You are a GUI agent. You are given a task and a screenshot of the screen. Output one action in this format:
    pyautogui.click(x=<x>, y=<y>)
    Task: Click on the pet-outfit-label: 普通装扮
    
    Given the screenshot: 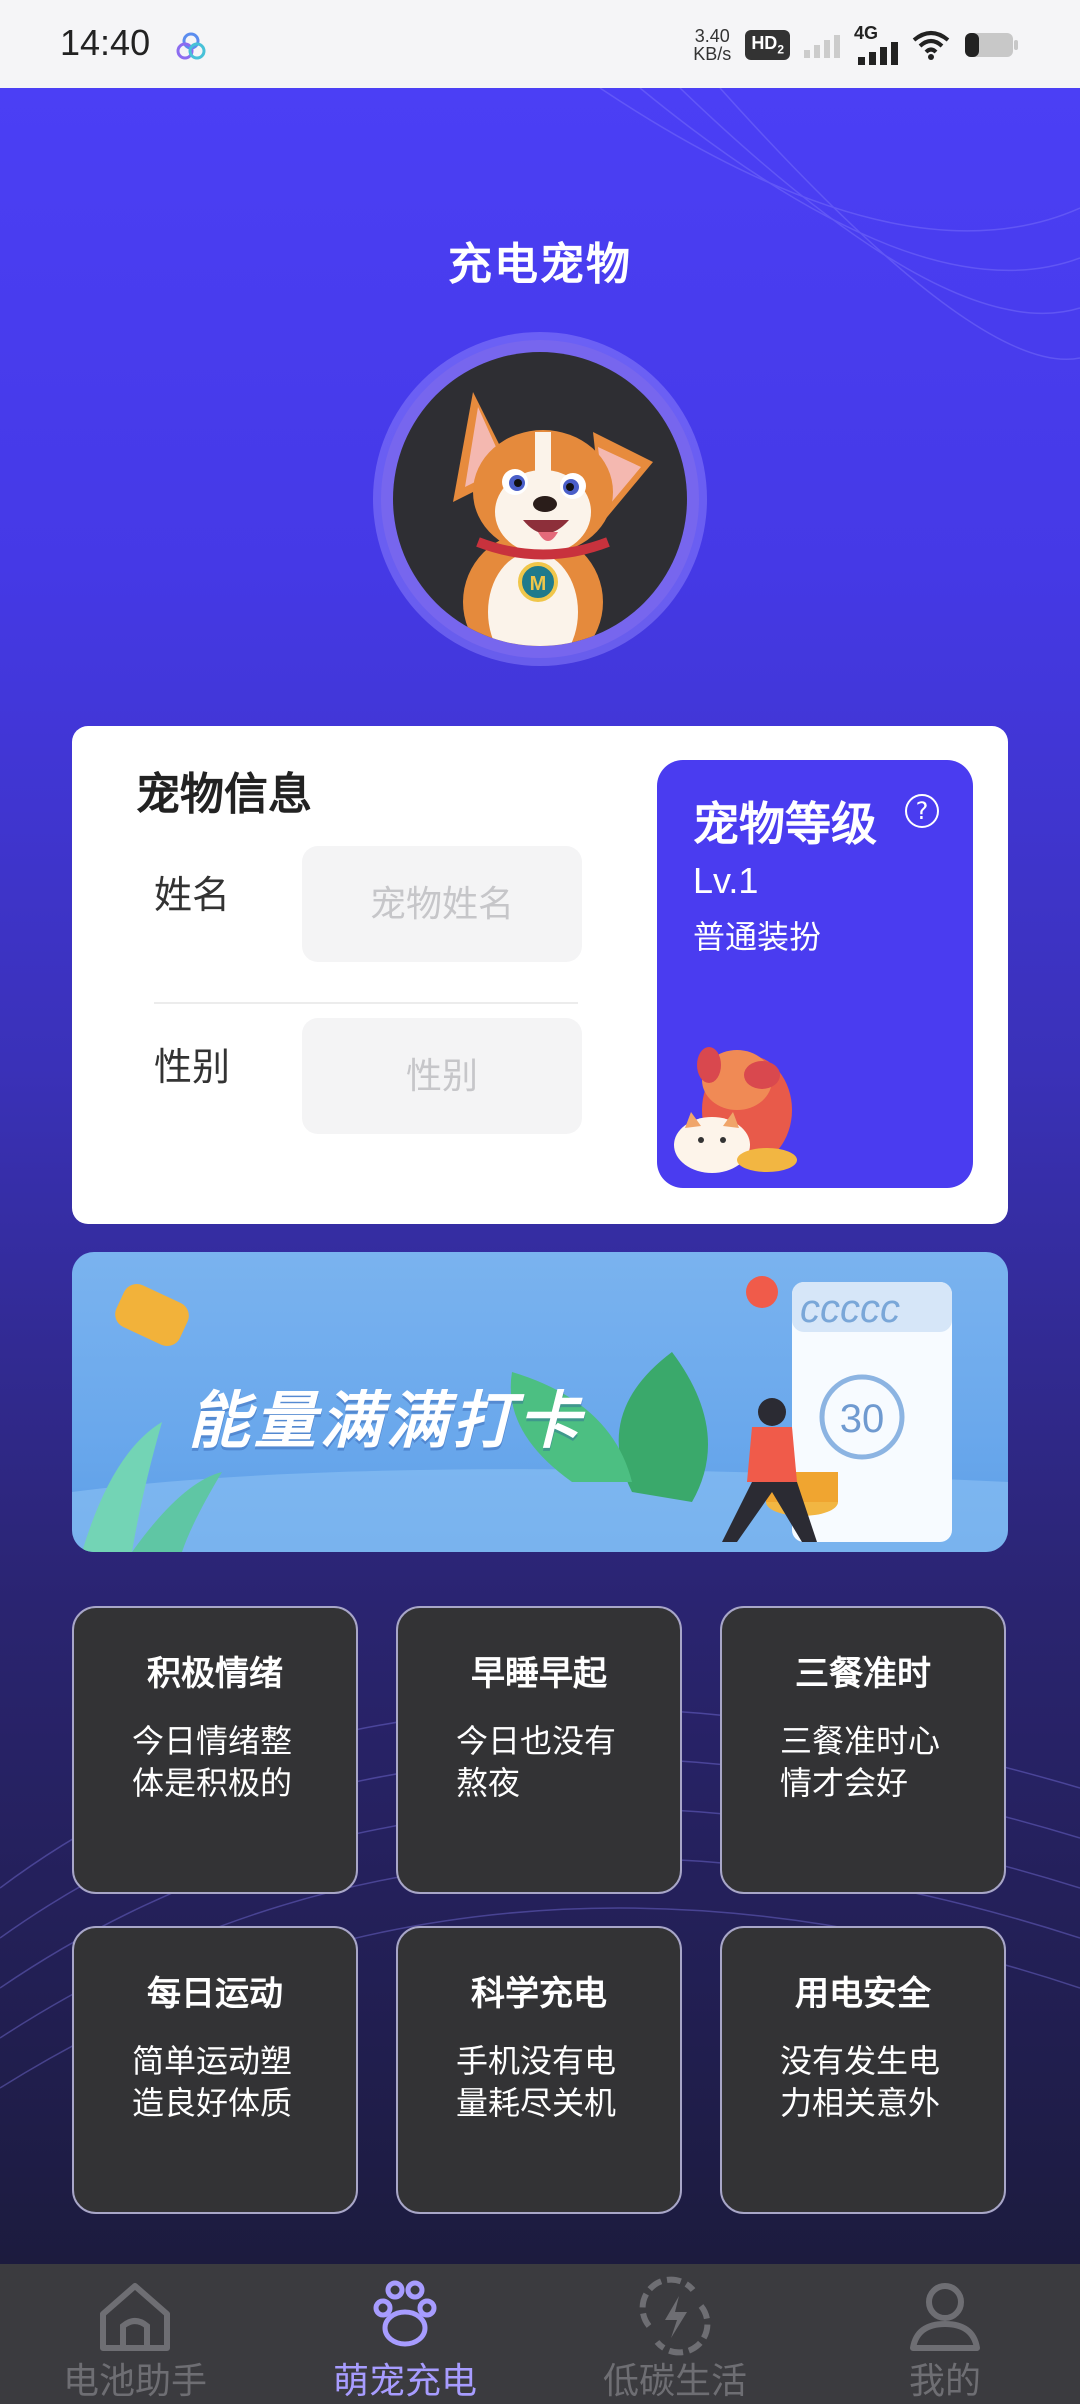 What is the action you would take?
    pyautogui.click(x=757, y=937)
    